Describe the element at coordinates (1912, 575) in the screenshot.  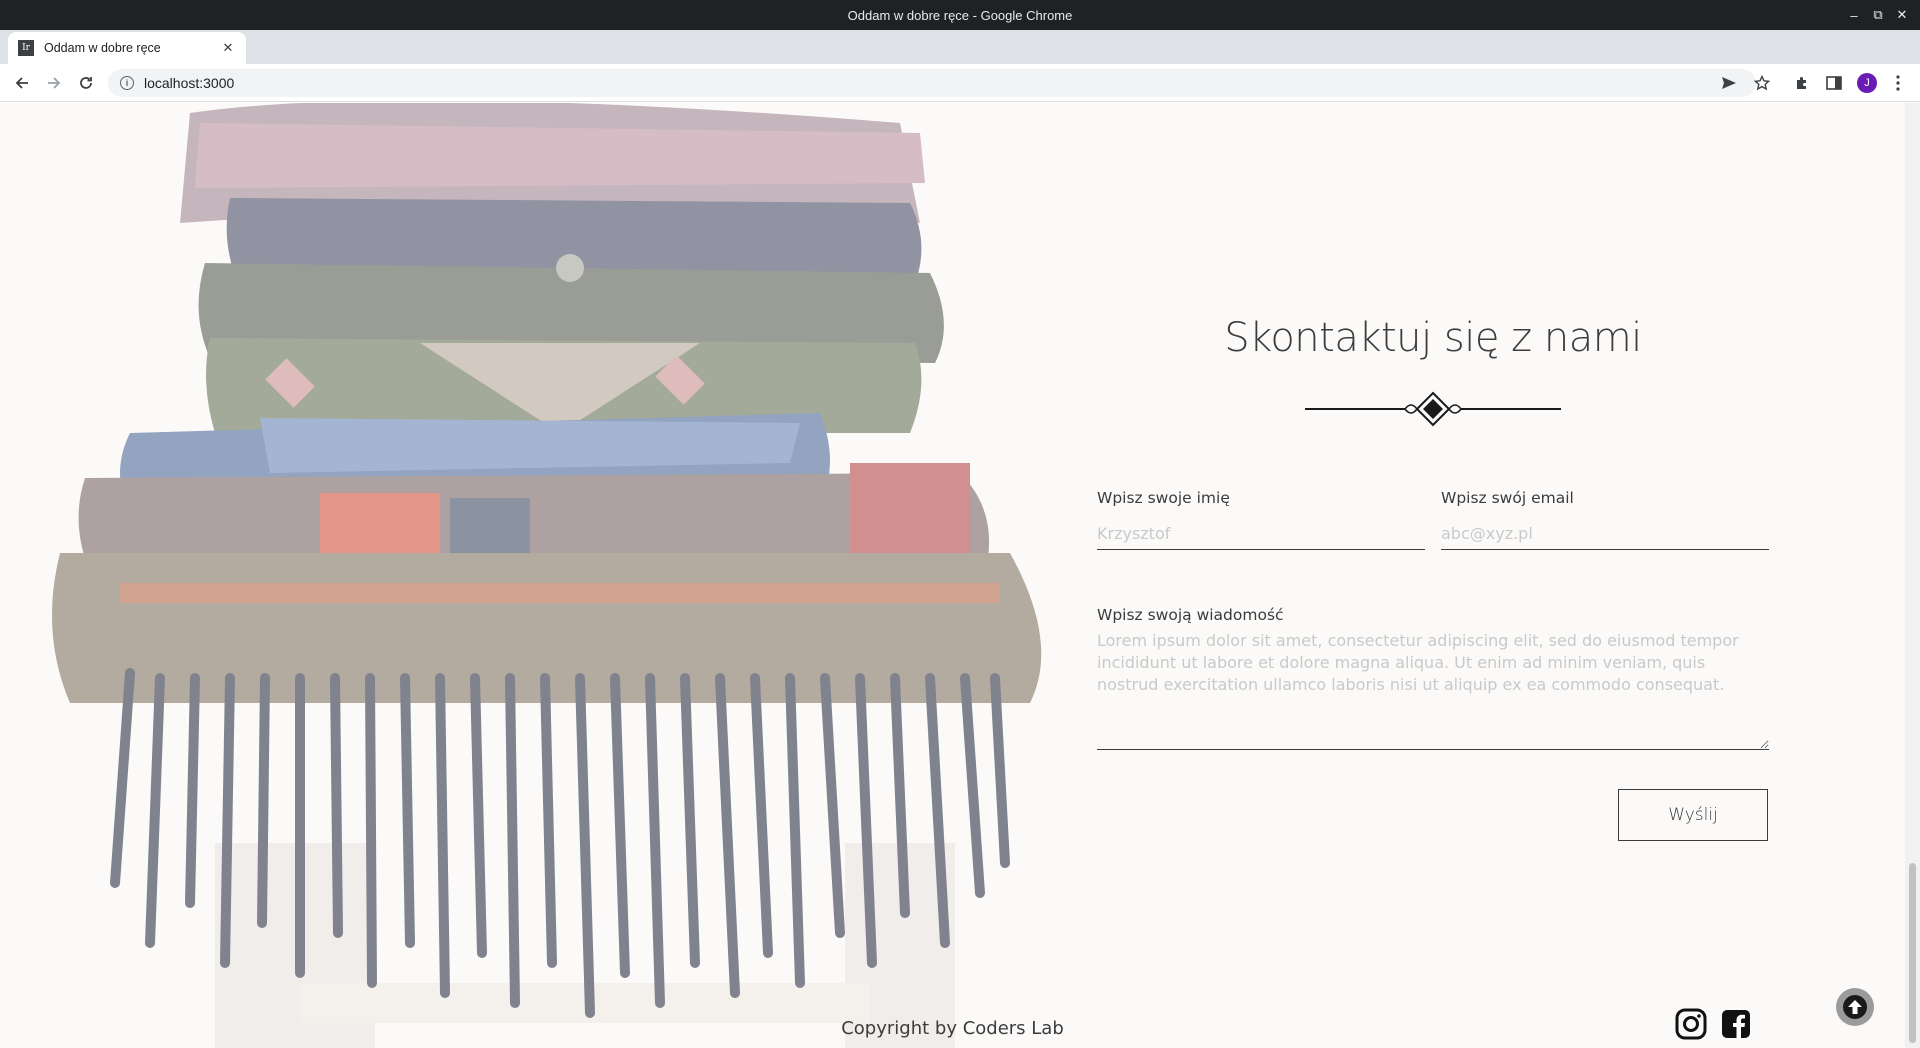
I see `page-scrollbar` at that location.